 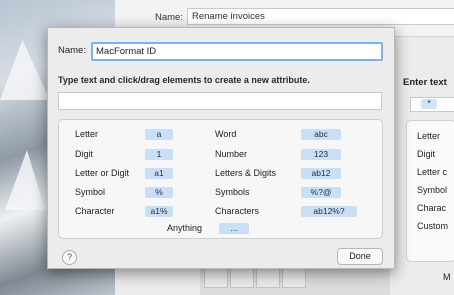 I want to click on element-label: Characters, so click(x=237, y=211).